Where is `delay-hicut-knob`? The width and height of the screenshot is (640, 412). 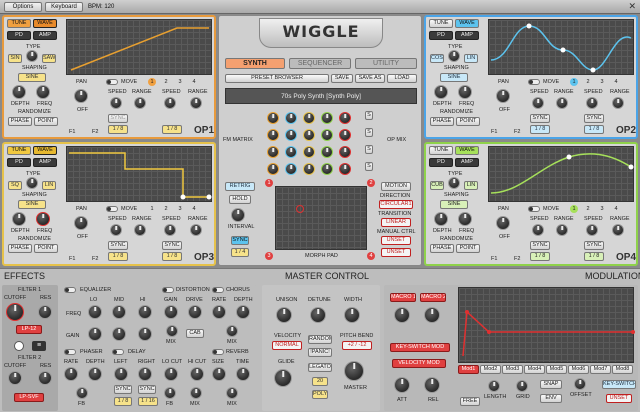 delay-hicut-knob is located at coordinates (197, 374).